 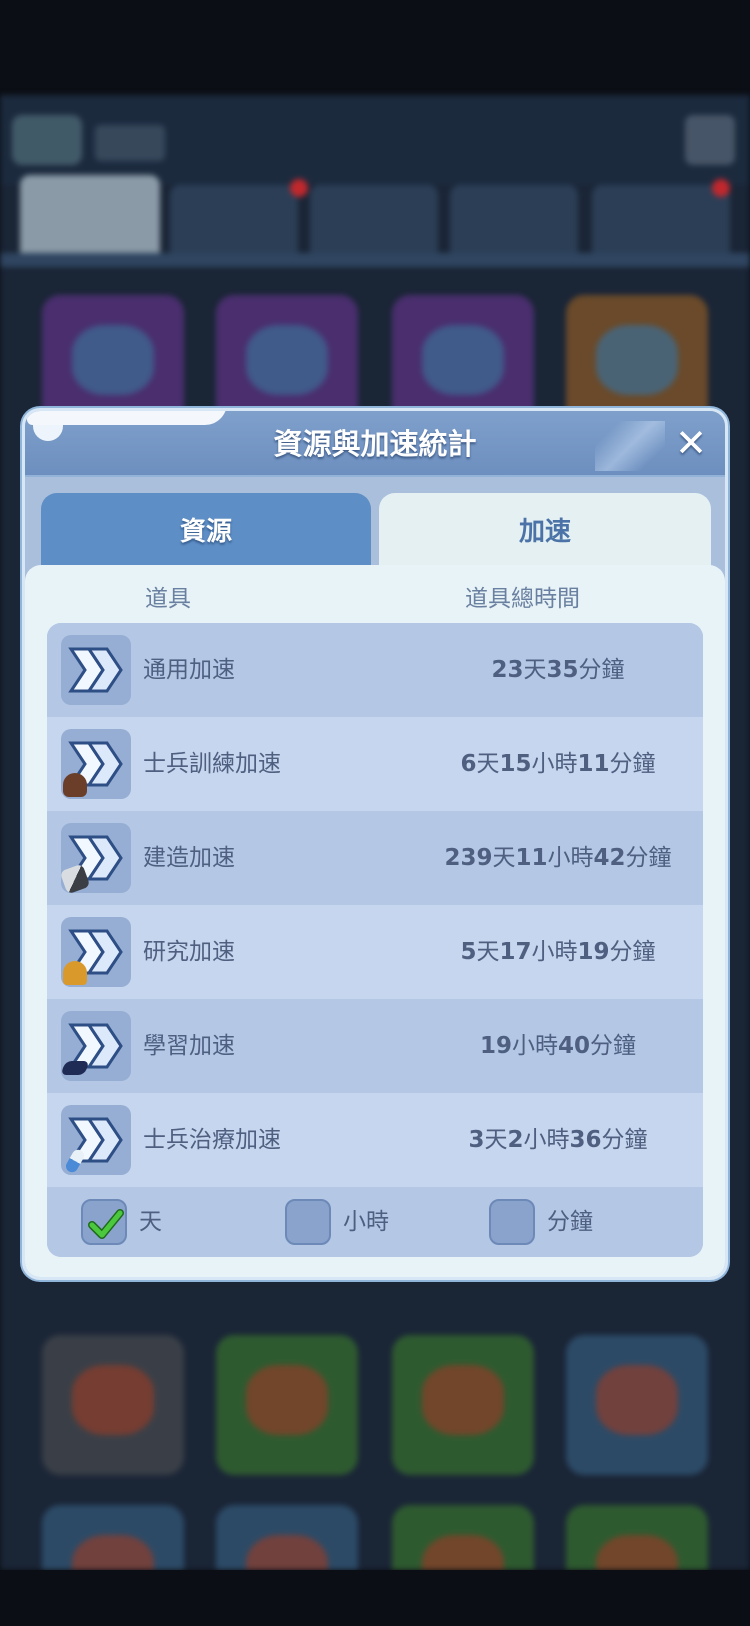 I want to click on bottom-bar, so click(x=375, y=1598).